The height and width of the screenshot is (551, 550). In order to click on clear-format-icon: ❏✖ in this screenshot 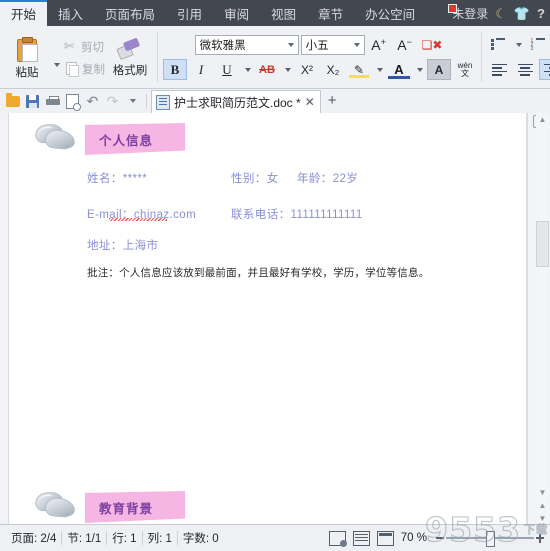, I will do `click(432, 44)`.